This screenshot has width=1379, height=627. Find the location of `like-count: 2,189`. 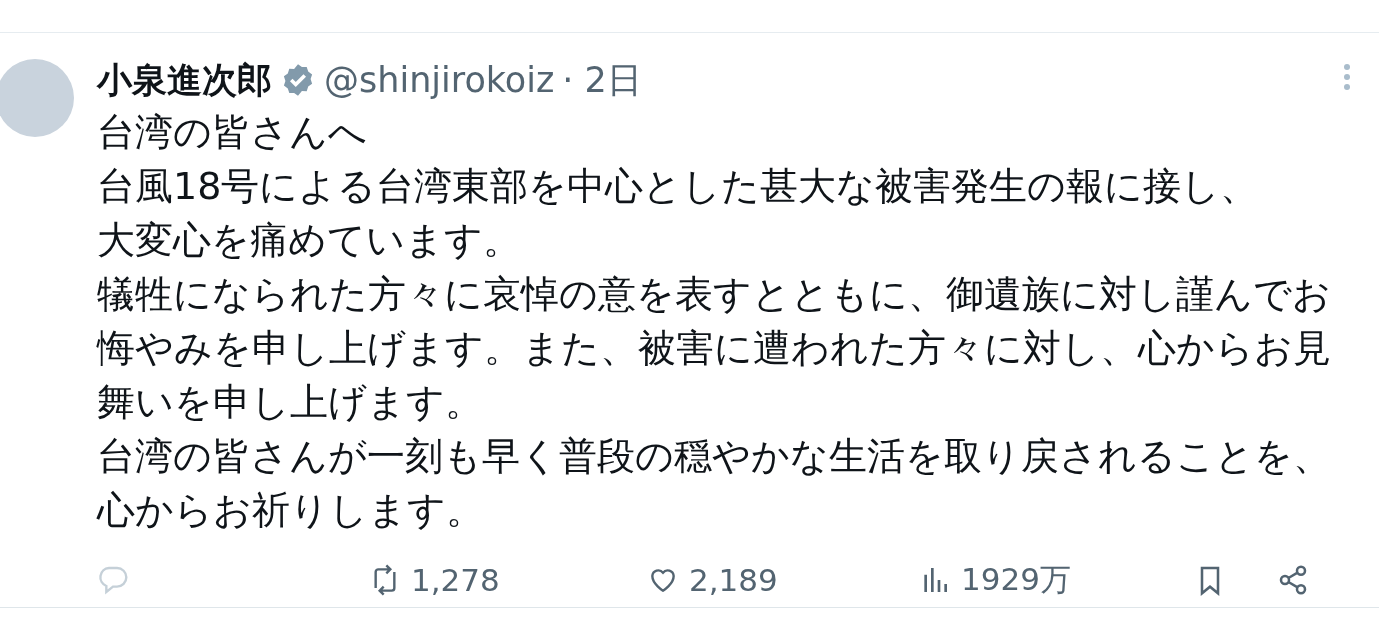

like-count: 2,189 is located at coordinates (733, 580).